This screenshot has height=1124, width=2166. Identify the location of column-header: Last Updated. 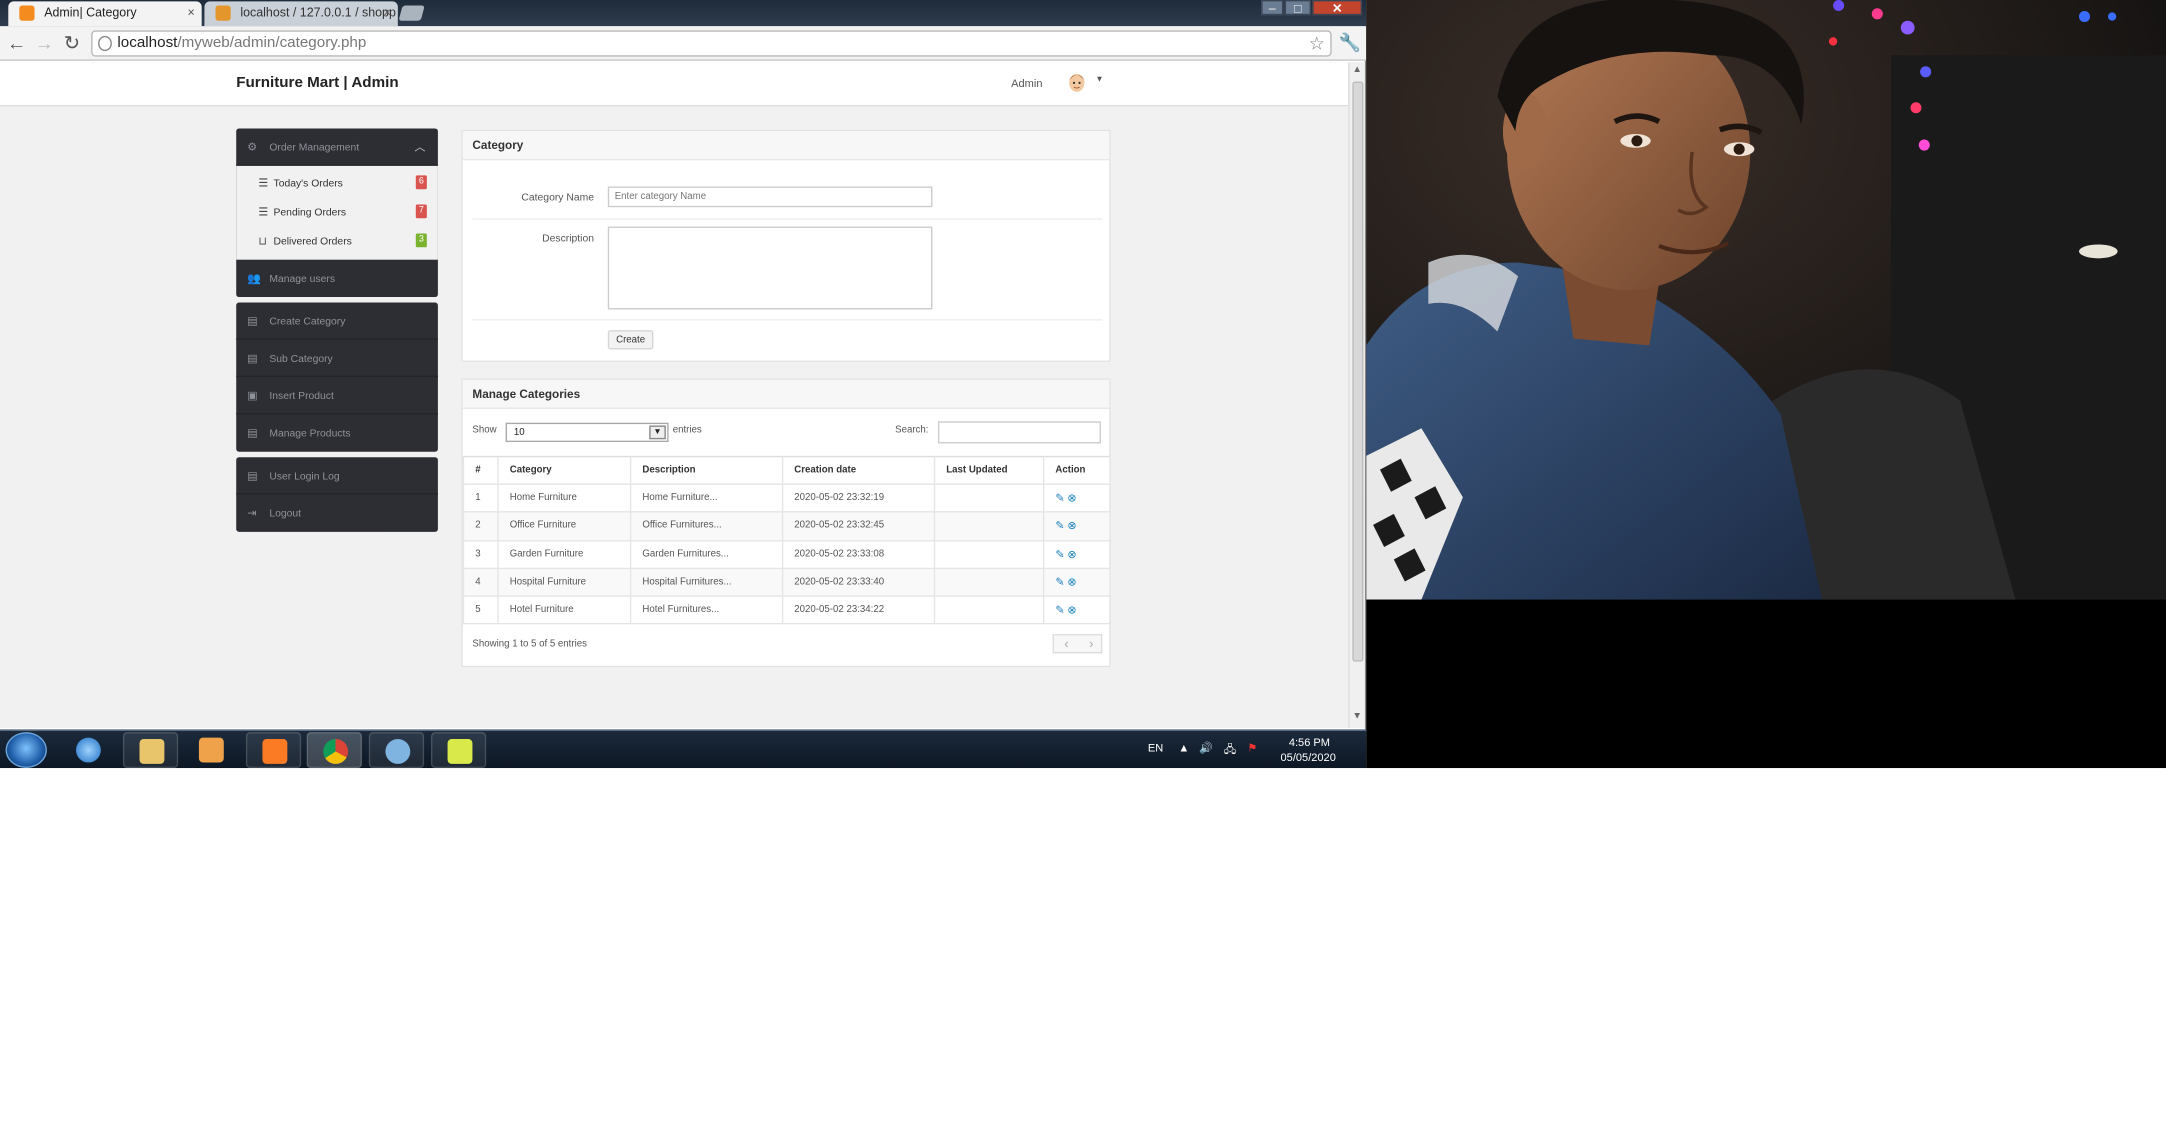
(989, 470).